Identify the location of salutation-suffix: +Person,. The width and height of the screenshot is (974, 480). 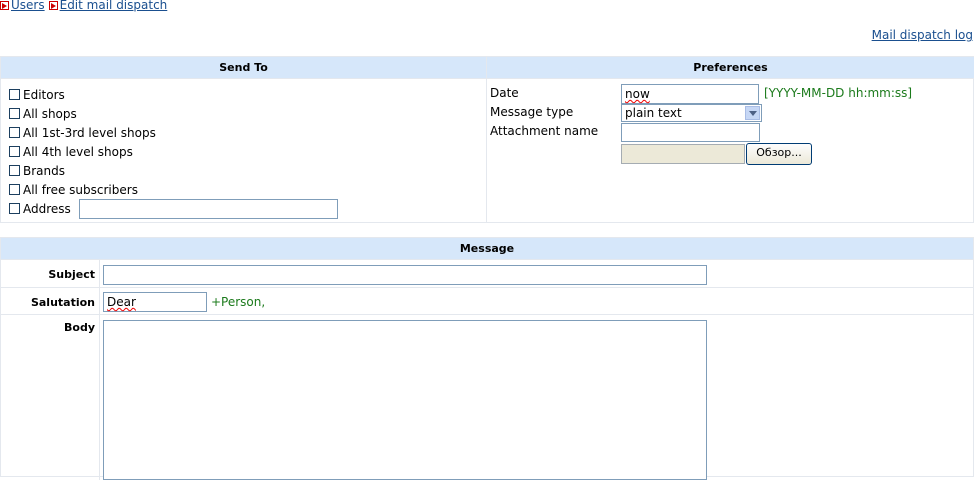
(238, 302).